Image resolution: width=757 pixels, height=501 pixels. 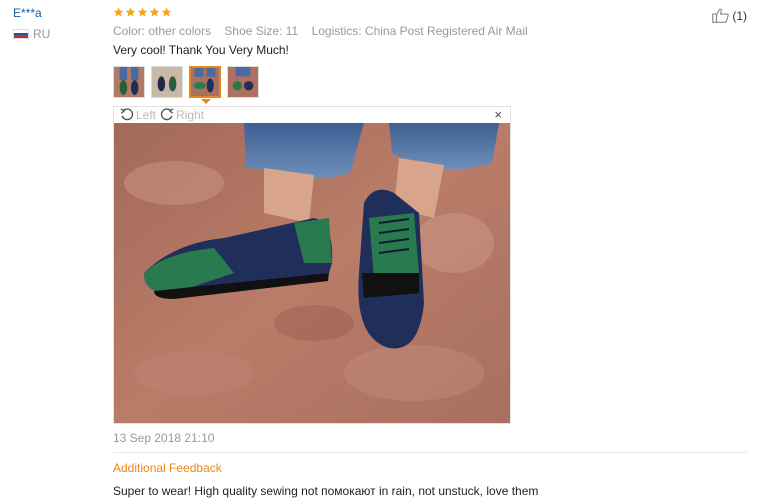 What do you see at coordinates (162, 31) in the screenshot?
I see `attr-color: Color: other colors` at bounding box center [162, 31].